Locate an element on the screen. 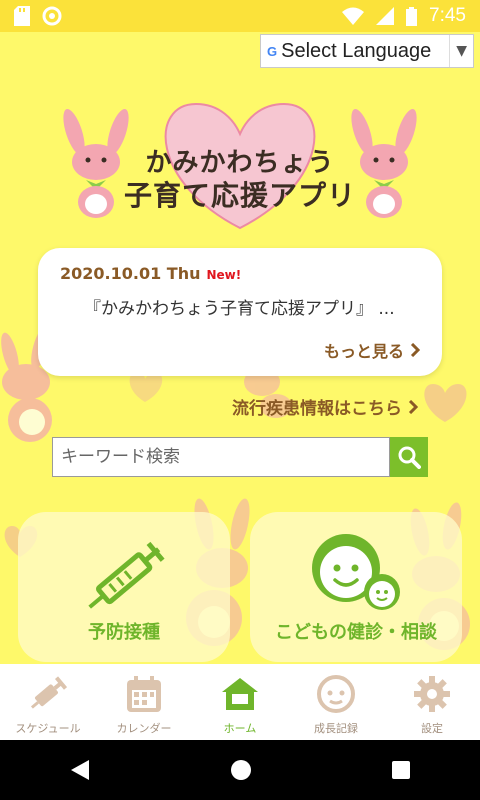 The width and height of the screenshot is (480, 800). language-select: G Select Language ▼ is located at coordinates (367, 51).